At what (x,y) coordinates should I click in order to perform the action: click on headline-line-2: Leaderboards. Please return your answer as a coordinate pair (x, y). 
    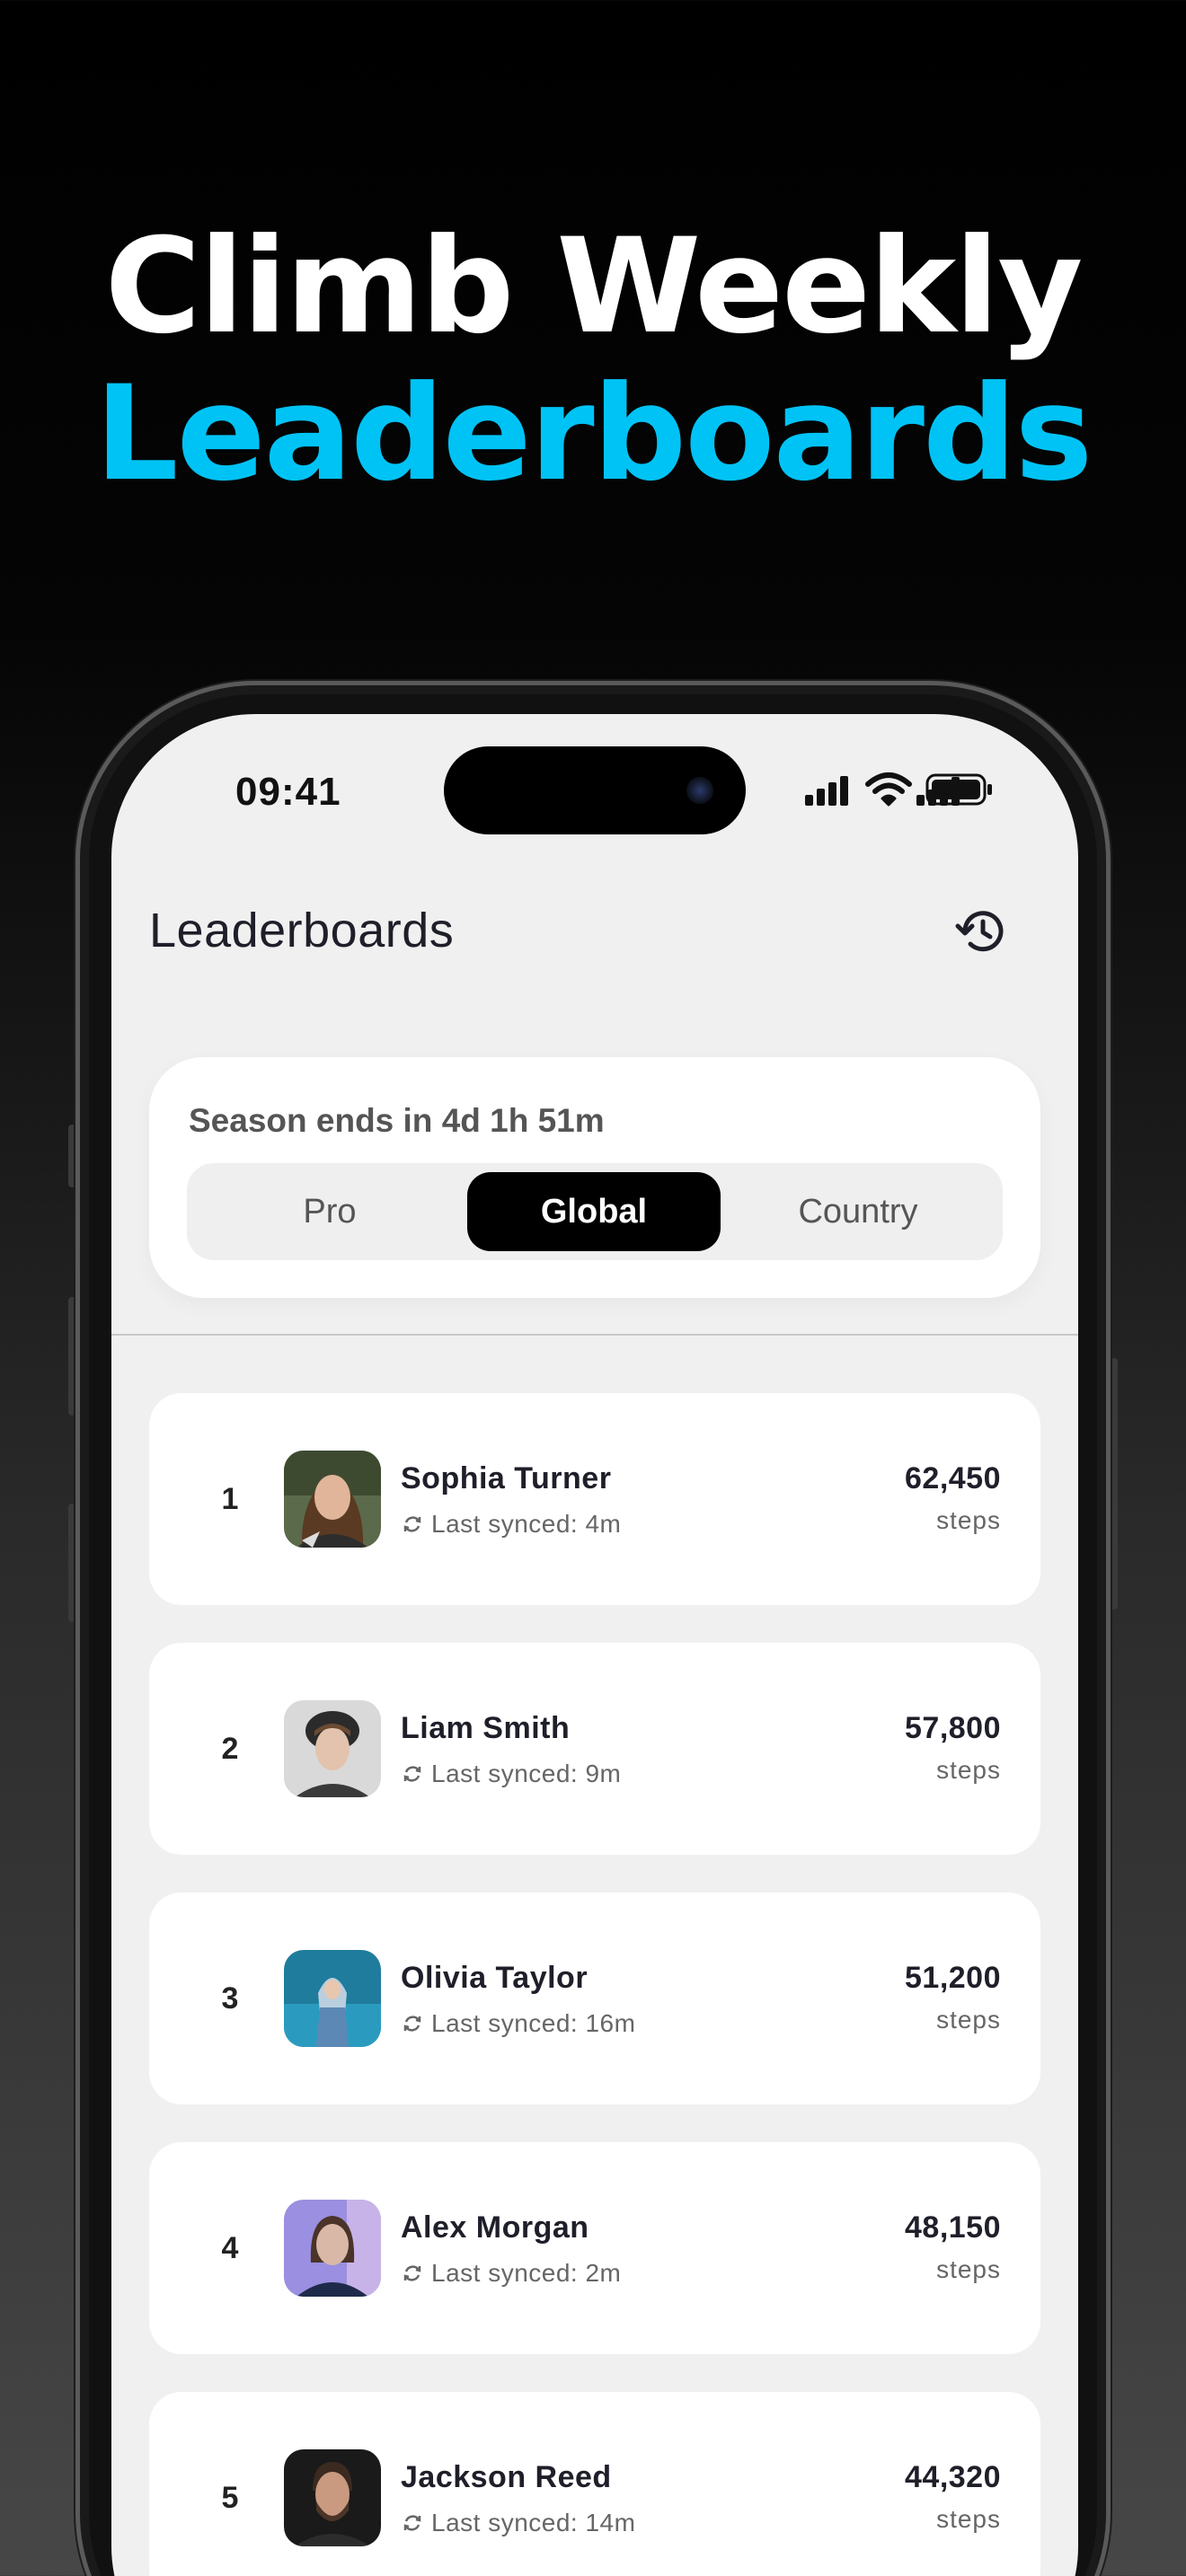
    Looking at the image, I should click on (593, 433).